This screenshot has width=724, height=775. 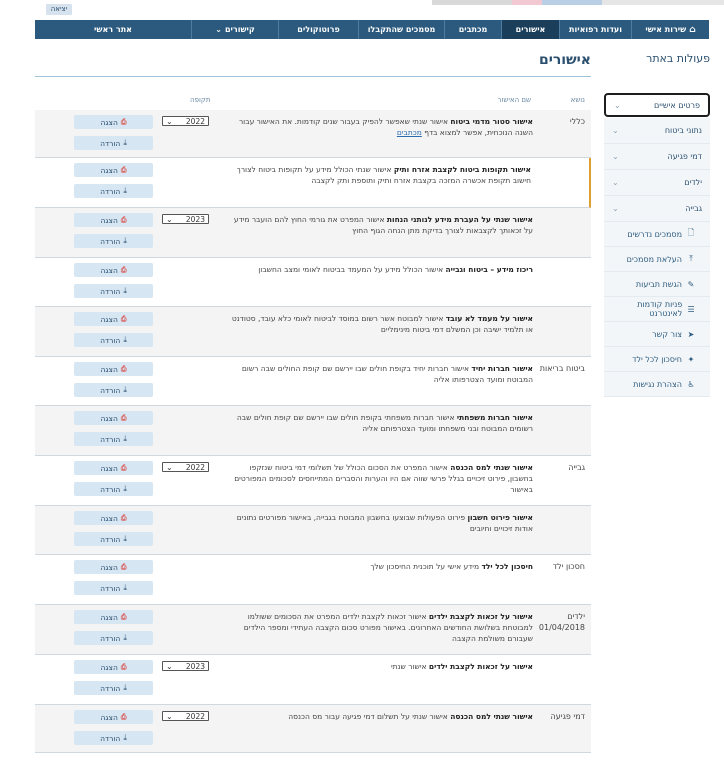 What do you see at coordinates (500, 517) in the screenshot?
I see `approval-name: אישור פירוט חשבון` at bounding box center [500, 517].